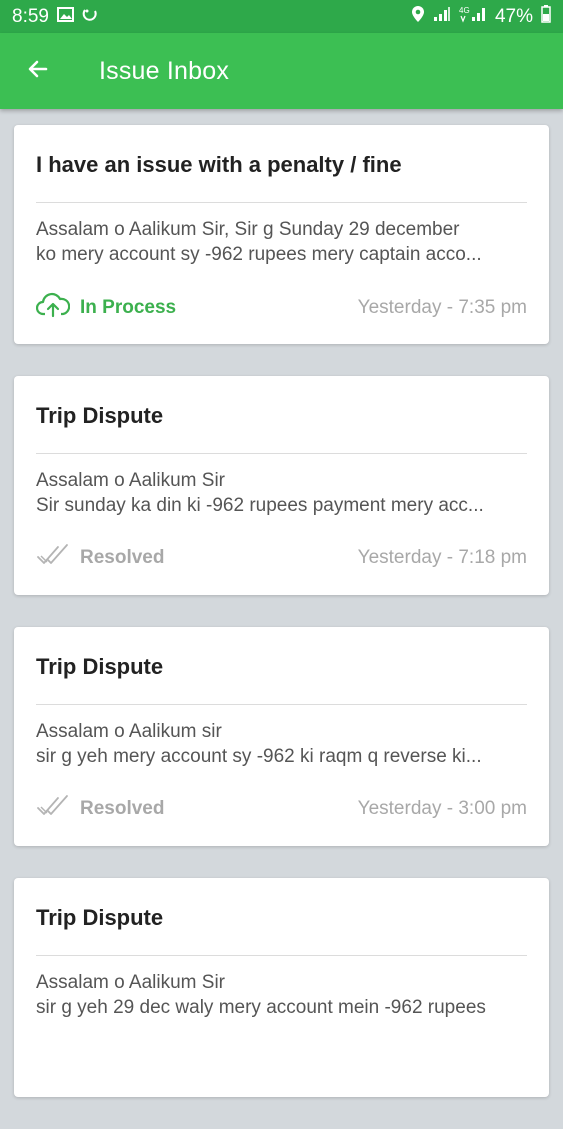  What do you see at coordinates (464, 10) in the screenshot?
I see `svg-text: 4G` at bounding box center [464, 10].